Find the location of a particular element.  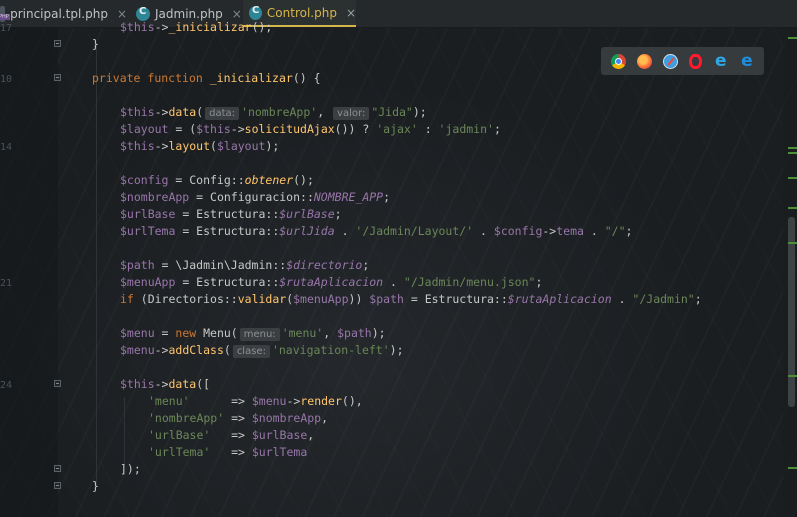

edge-icon: e is located at coordinates (746, 60).